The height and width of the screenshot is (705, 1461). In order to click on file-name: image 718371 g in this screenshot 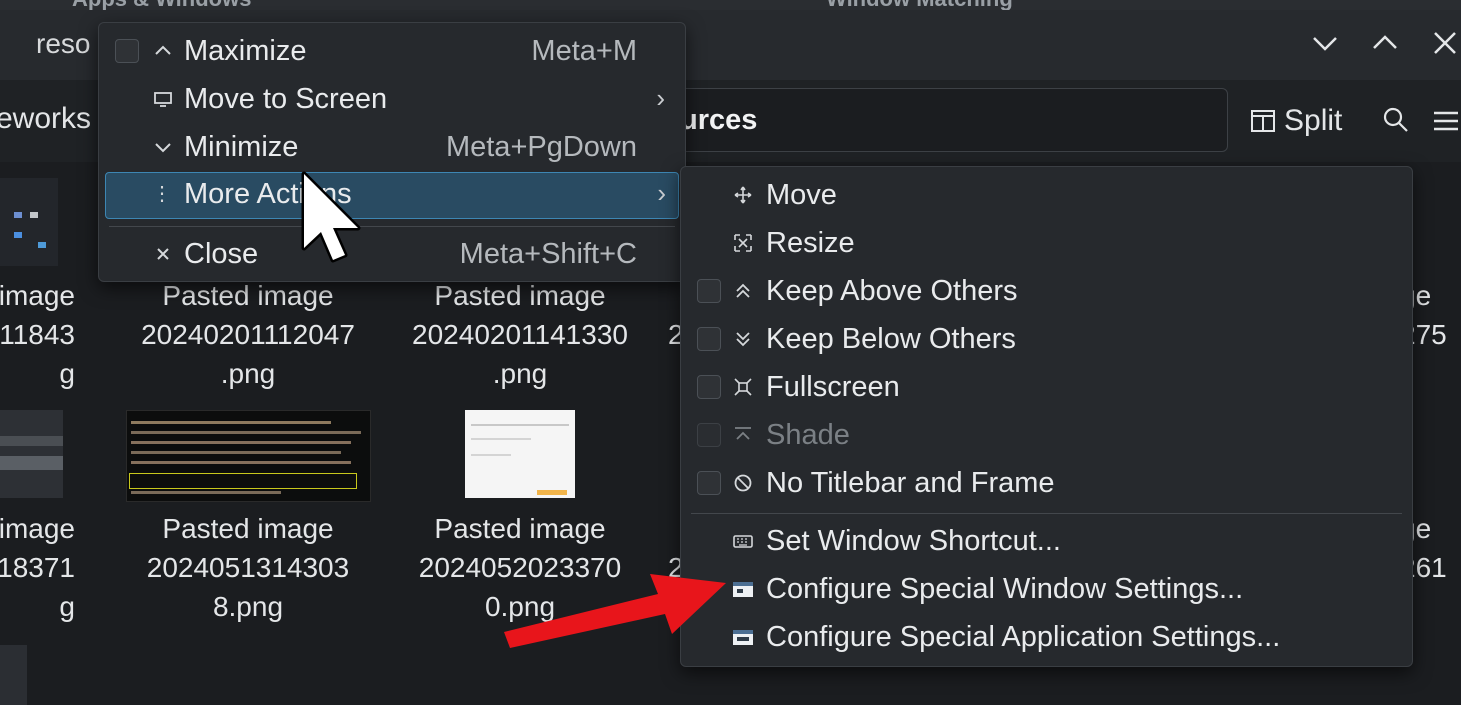, I will do `click(37, 567)`.